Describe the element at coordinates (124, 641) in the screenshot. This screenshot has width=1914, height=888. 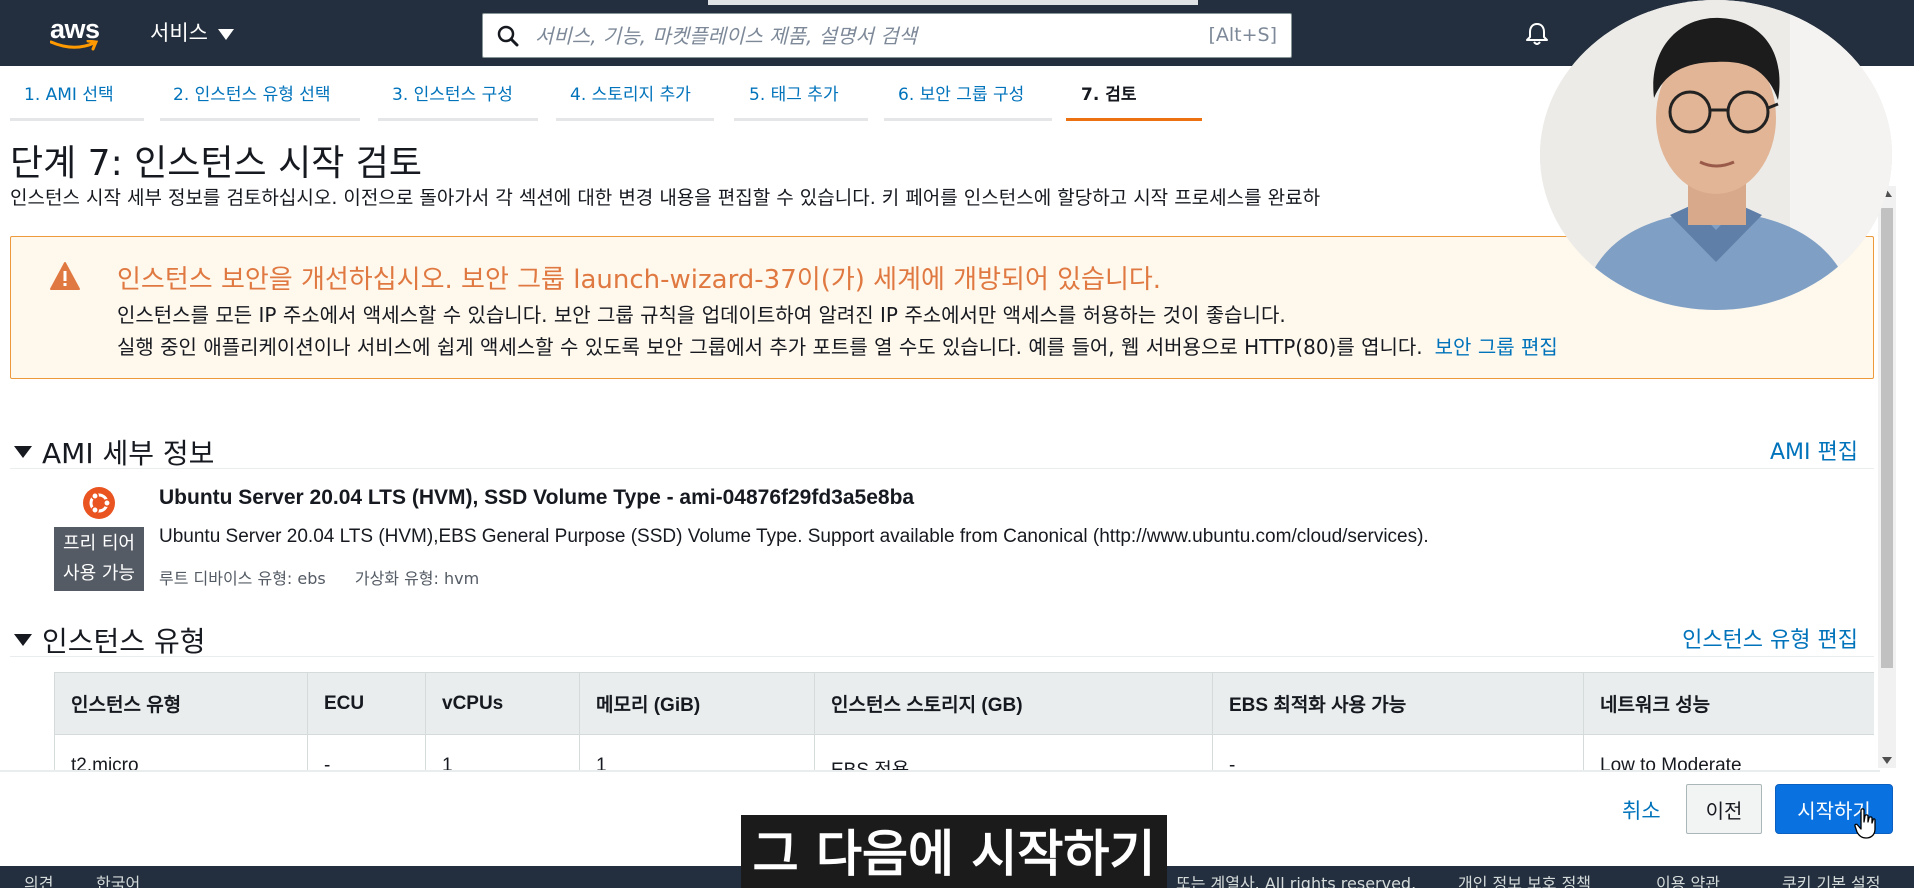
I see `section-heading: 인스턴스 유형` at that location.